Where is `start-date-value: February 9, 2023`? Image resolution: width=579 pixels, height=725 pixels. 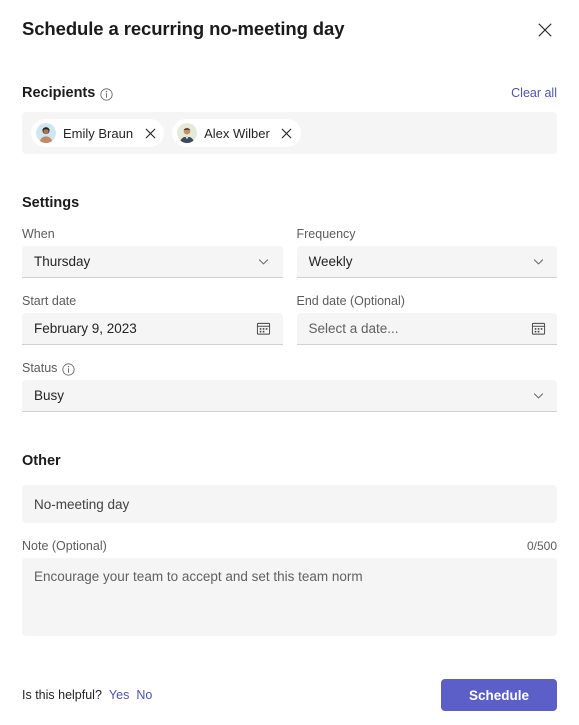
start-date-value: February 9, 2023 is located at coordinates (85, 328).